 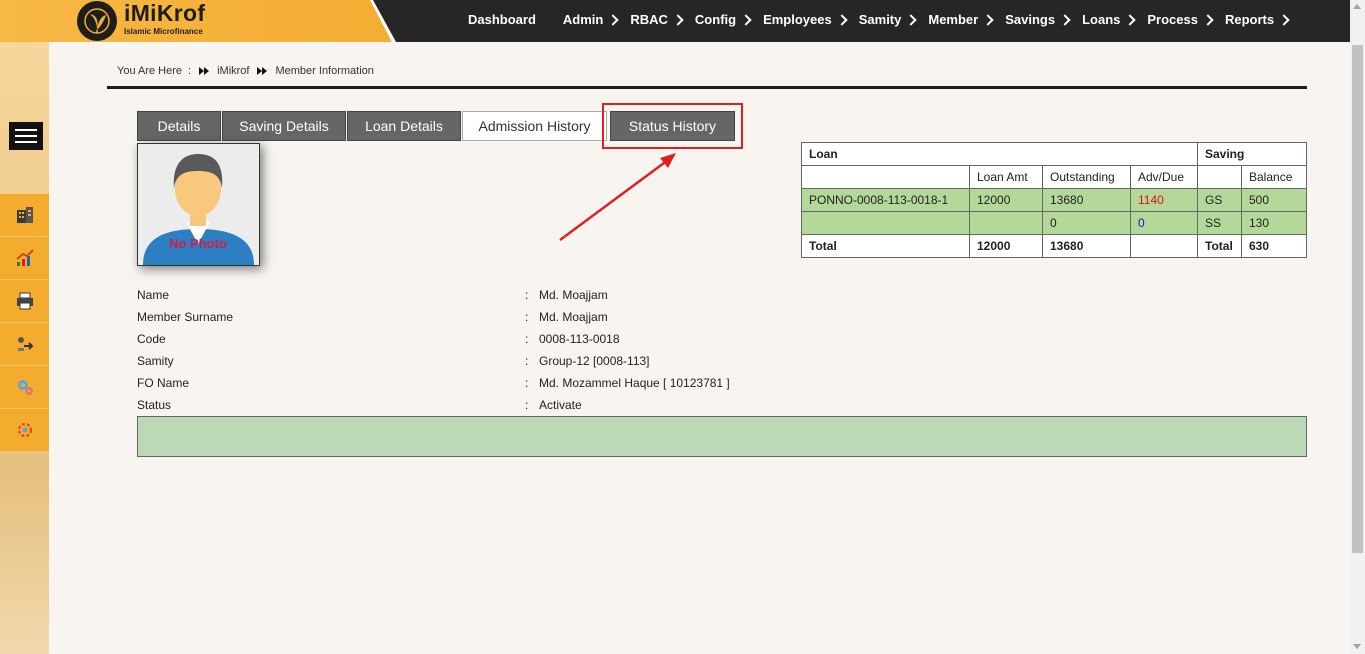 What do you see at coordinates (1006, 223) in the screenshot?
I see `loan-amt` at bounding box center [1006, 223].